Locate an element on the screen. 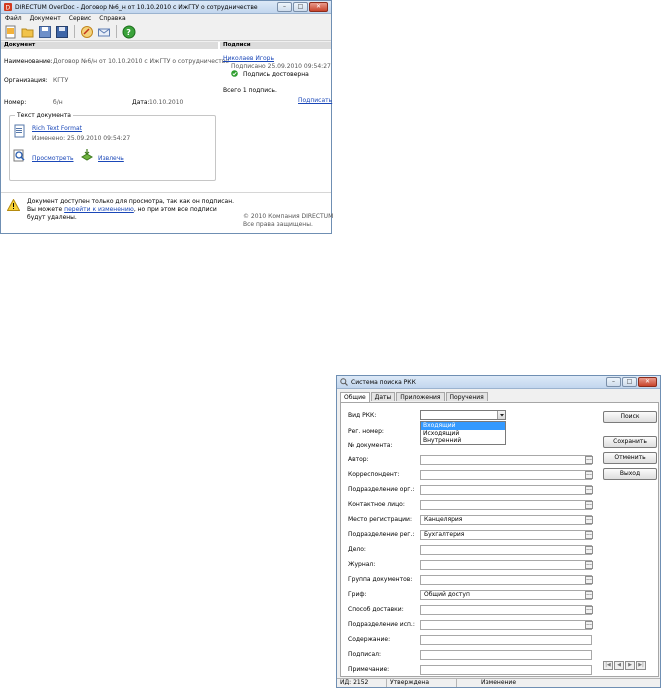 Image resolution: width=661 pixels, height=688 pixels. case-field is located at coordinates (506, 550).